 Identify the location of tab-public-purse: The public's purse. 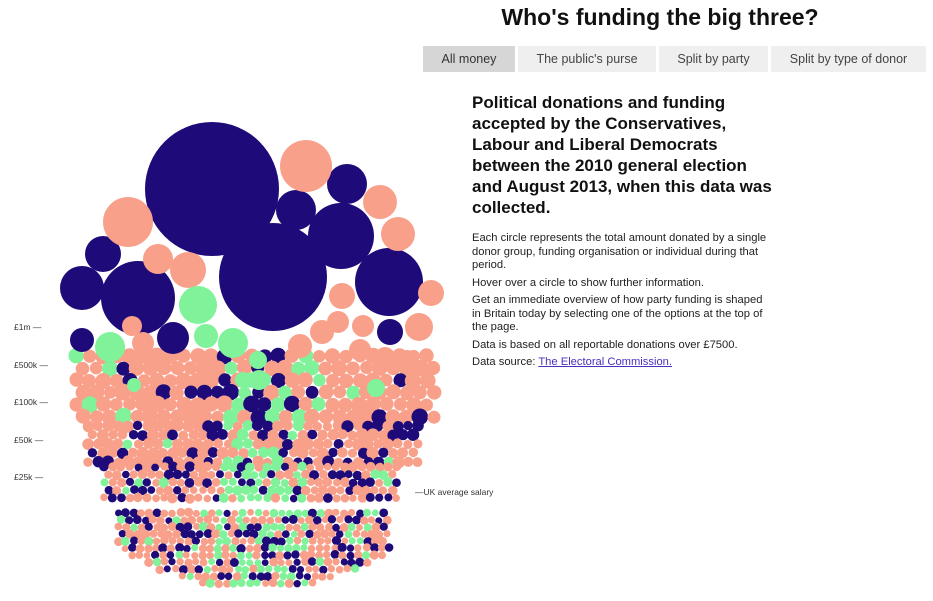
(587, 59).